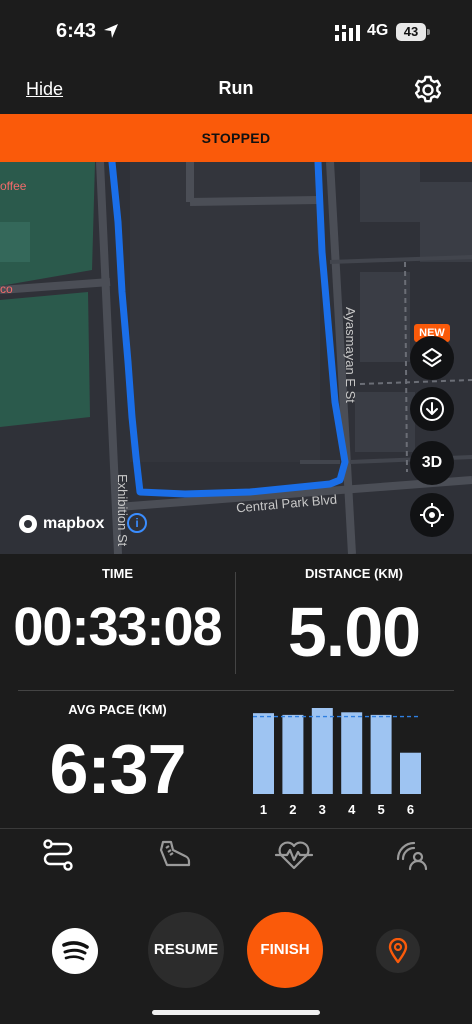 This screenshot has height=1024, width=472. I want to click on resume-button: RESUME, so click(186, 950).